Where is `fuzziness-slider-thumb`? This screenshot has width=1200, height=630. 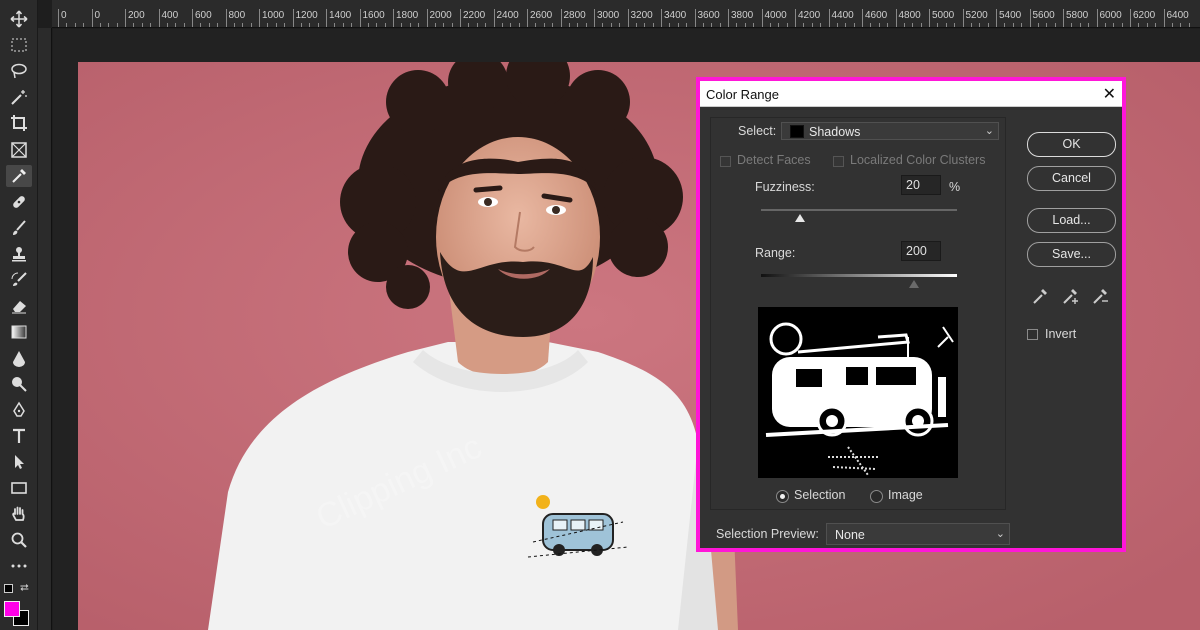
fuzziness-slider-thumb is located at coordinates (800, 218).